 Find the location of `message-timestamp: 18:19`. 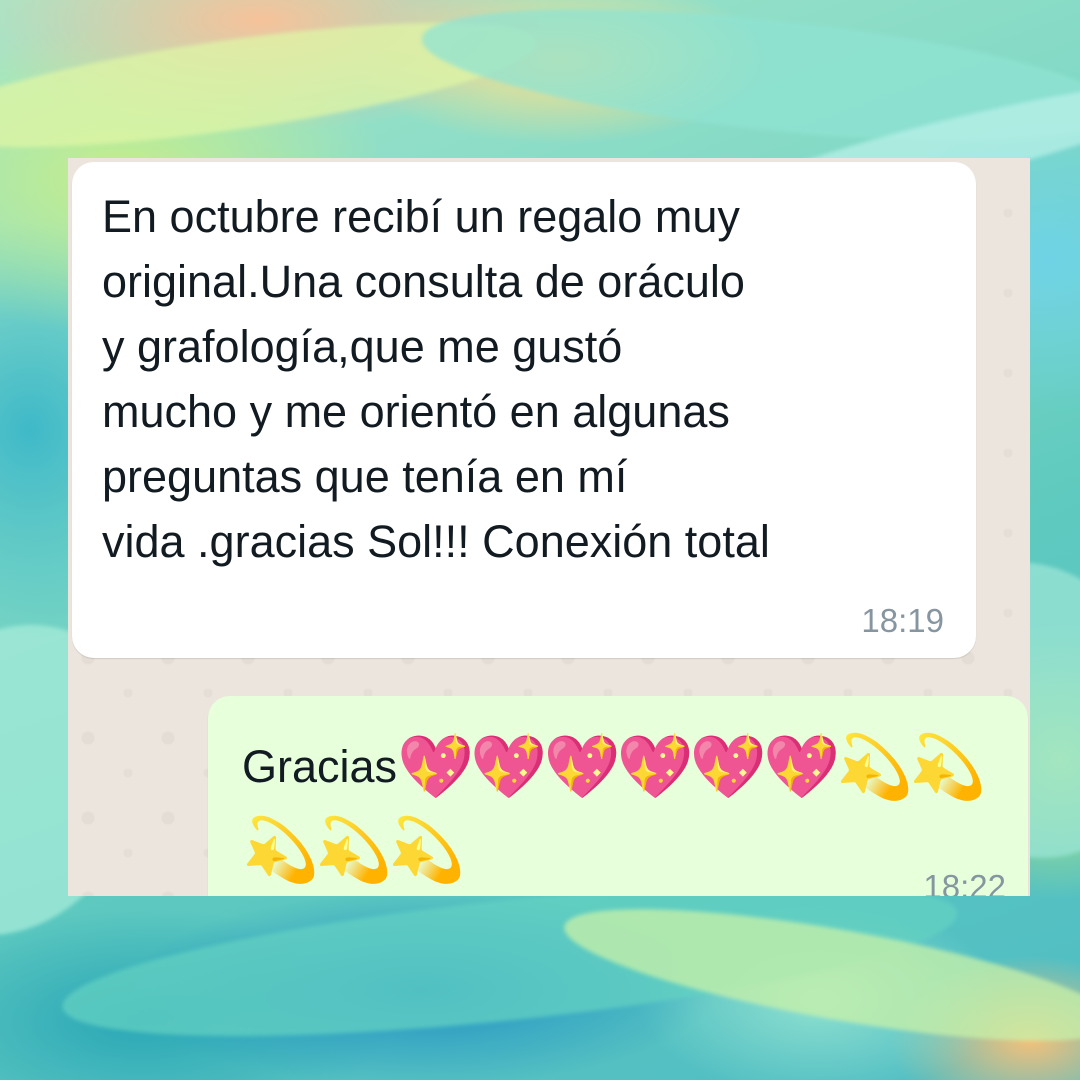

message-timestamp: 18:19 is located at coordinates (902, 620).